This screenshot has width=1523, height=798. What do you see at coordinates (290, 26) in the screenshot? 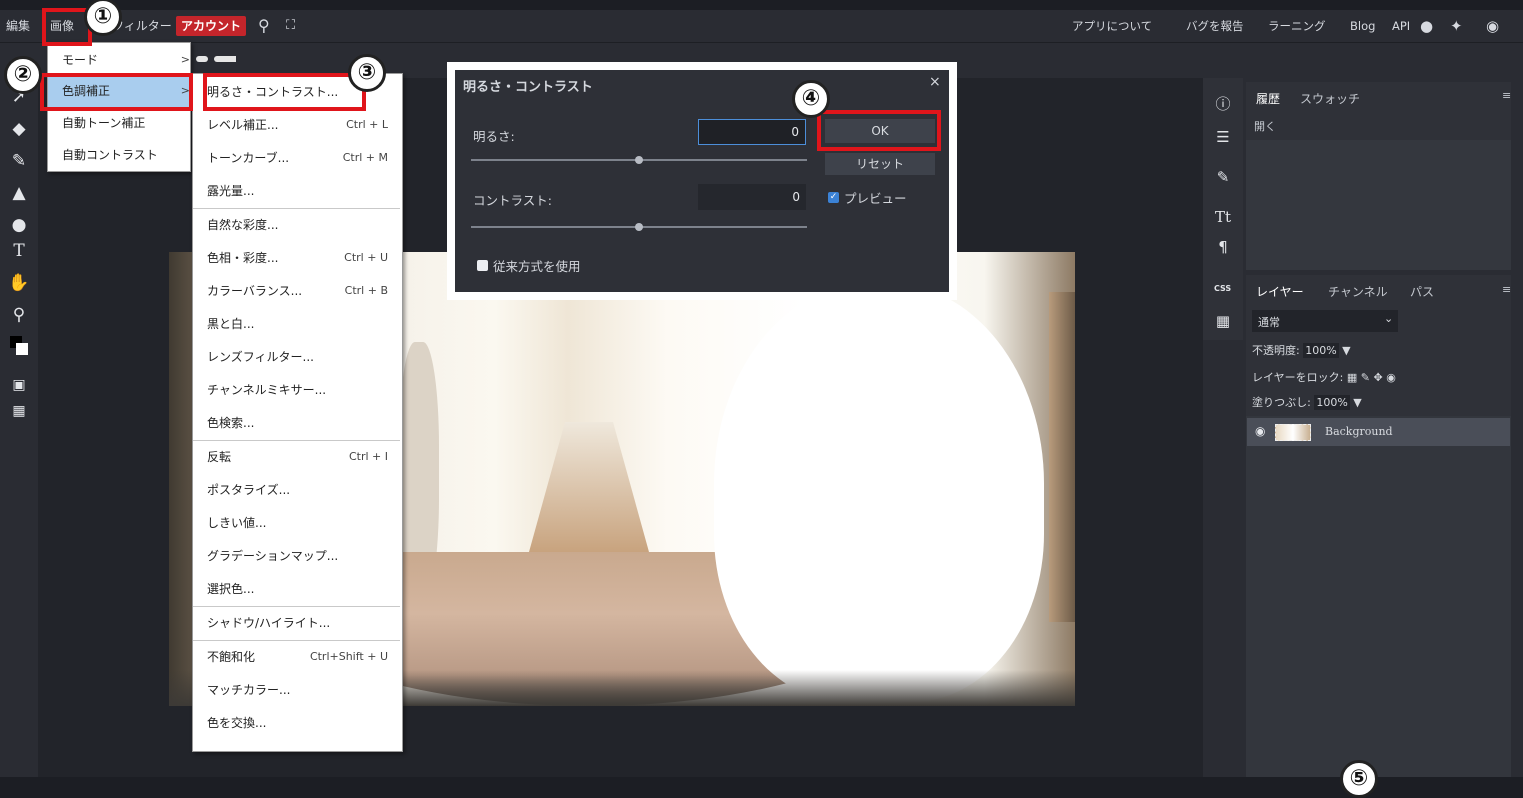
I see `fullscreen-icon: ⛶` at bounding box center [290, 26].